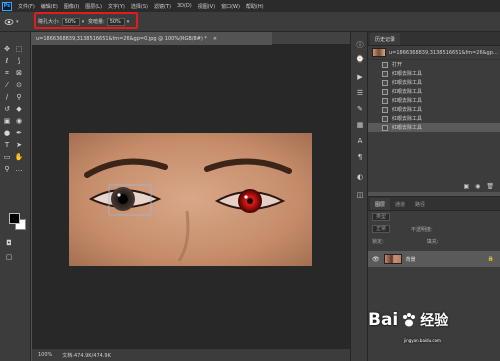  Describe the element at coordinates (360, 125) in the screenshot. I see `swatches-icon: ▦` at that location.